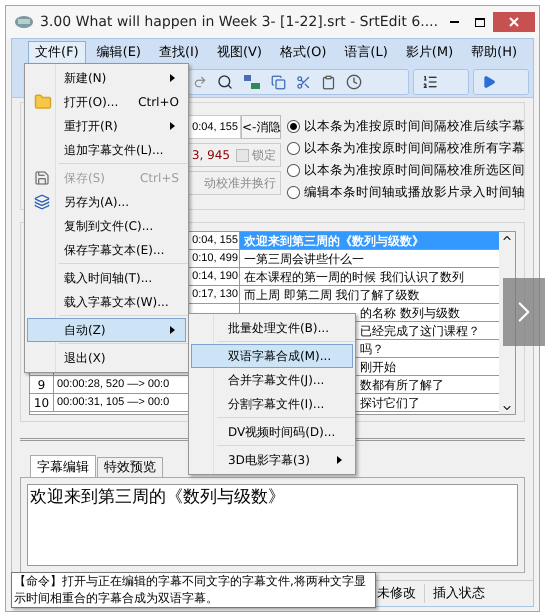  Describe the element at coordinates (264, 155) in the screenshot. I see `lock-label: 锁定` at that location.